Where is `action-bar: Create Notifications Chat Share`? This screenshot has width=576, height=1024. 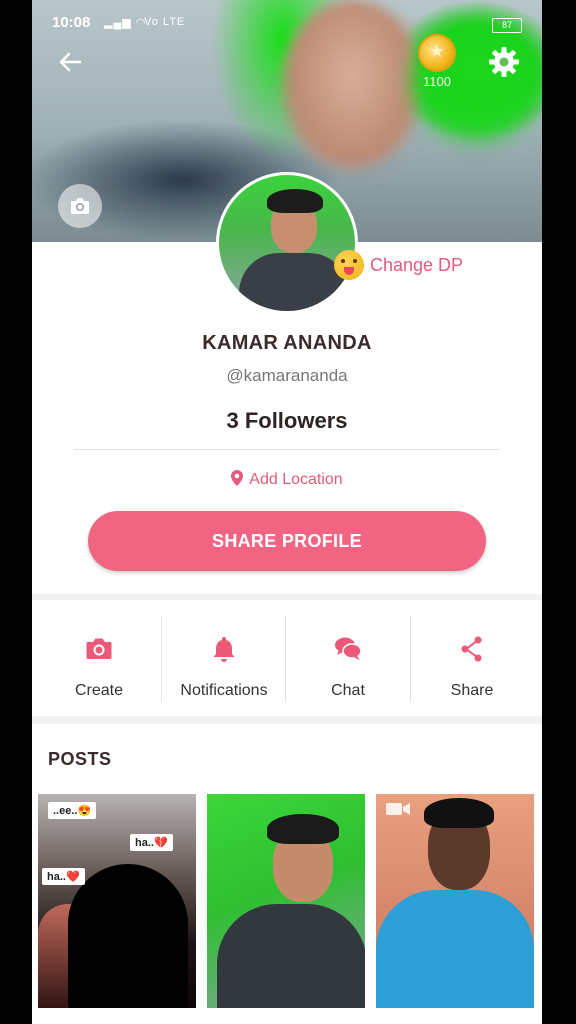 action-bar: Create Notifications Chat Share is located at coordinates (287, 658).